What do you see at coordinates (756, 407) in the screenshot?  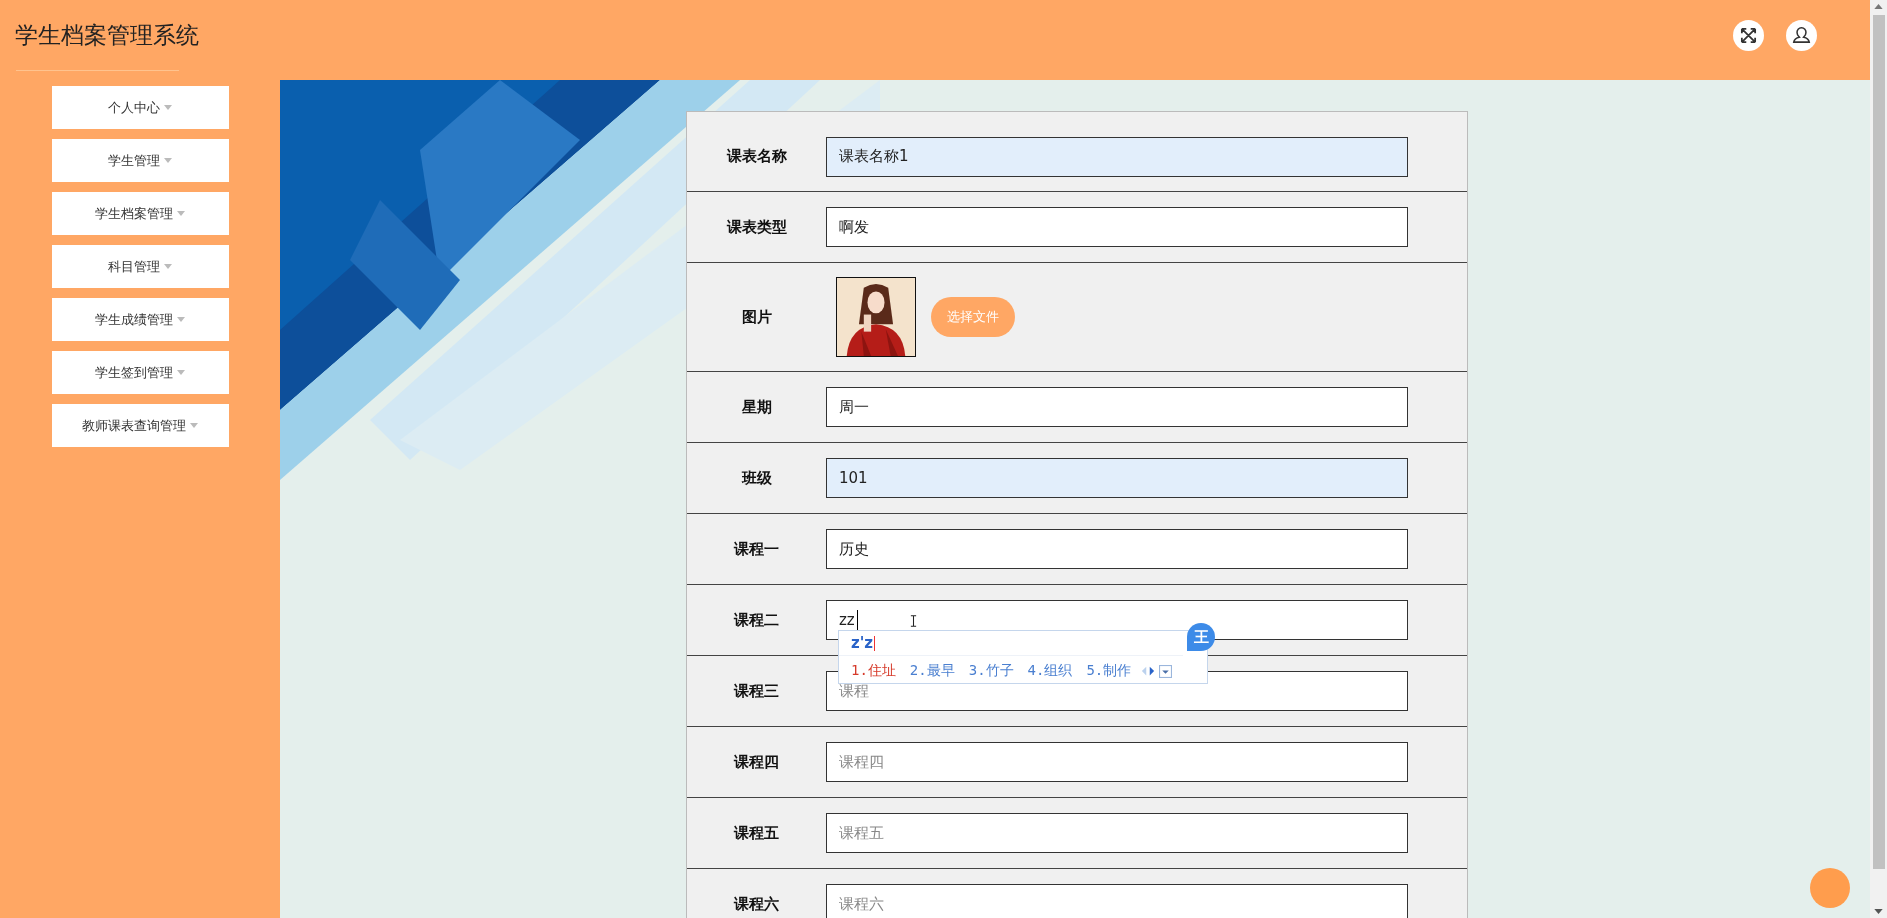 I see `field-label: 星期` at bounding box center [756, 407].